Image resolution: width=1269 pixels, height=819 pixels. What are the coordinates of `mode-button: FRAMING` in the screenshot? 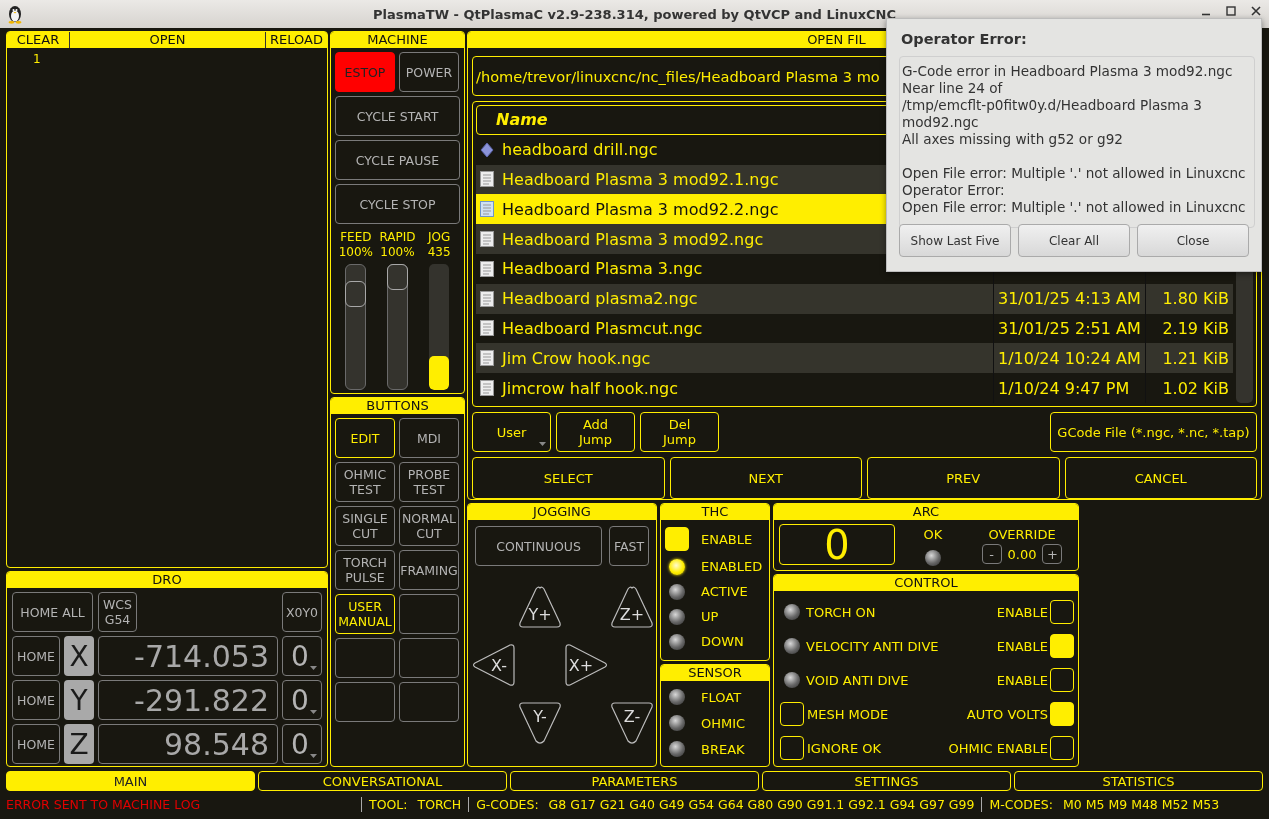 It's located at (429, 570).